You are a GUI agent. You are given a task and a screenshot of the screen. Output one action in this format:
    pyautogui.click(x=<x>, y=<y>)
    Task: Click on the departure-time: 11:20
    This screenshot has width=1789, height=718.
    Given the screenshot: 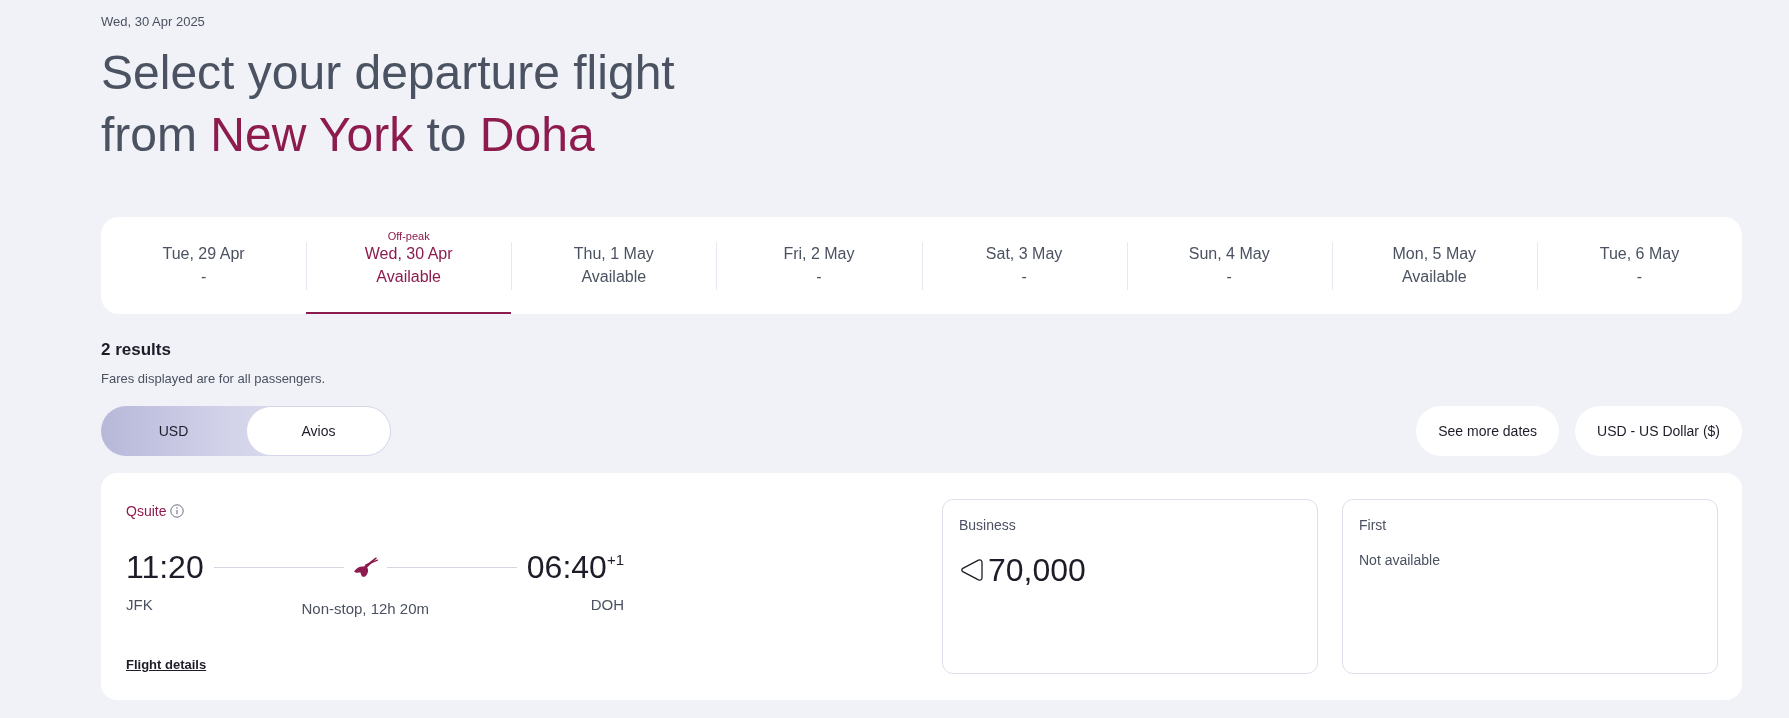 What is the action you would take?
    pyautogui.click(x=165, y=567)
    